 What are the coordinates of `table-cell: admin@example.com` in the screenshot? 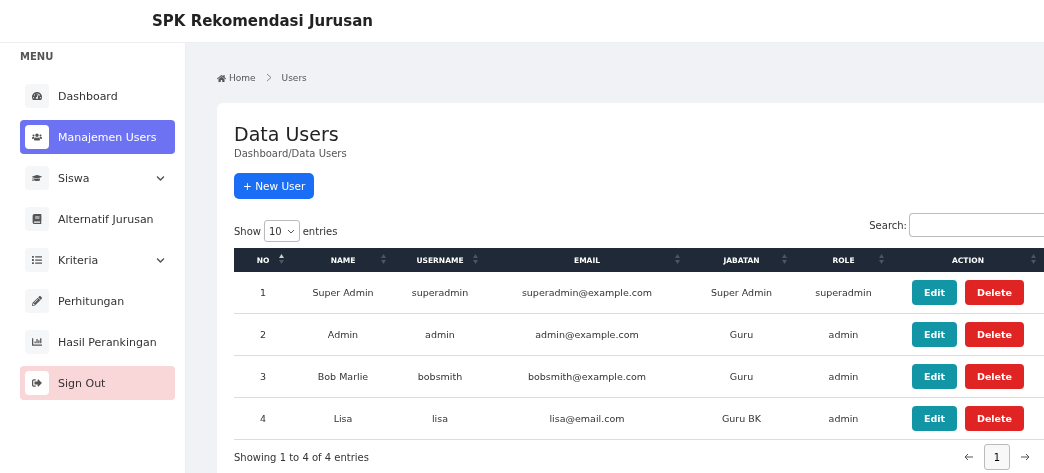 It's located at (587, 334).